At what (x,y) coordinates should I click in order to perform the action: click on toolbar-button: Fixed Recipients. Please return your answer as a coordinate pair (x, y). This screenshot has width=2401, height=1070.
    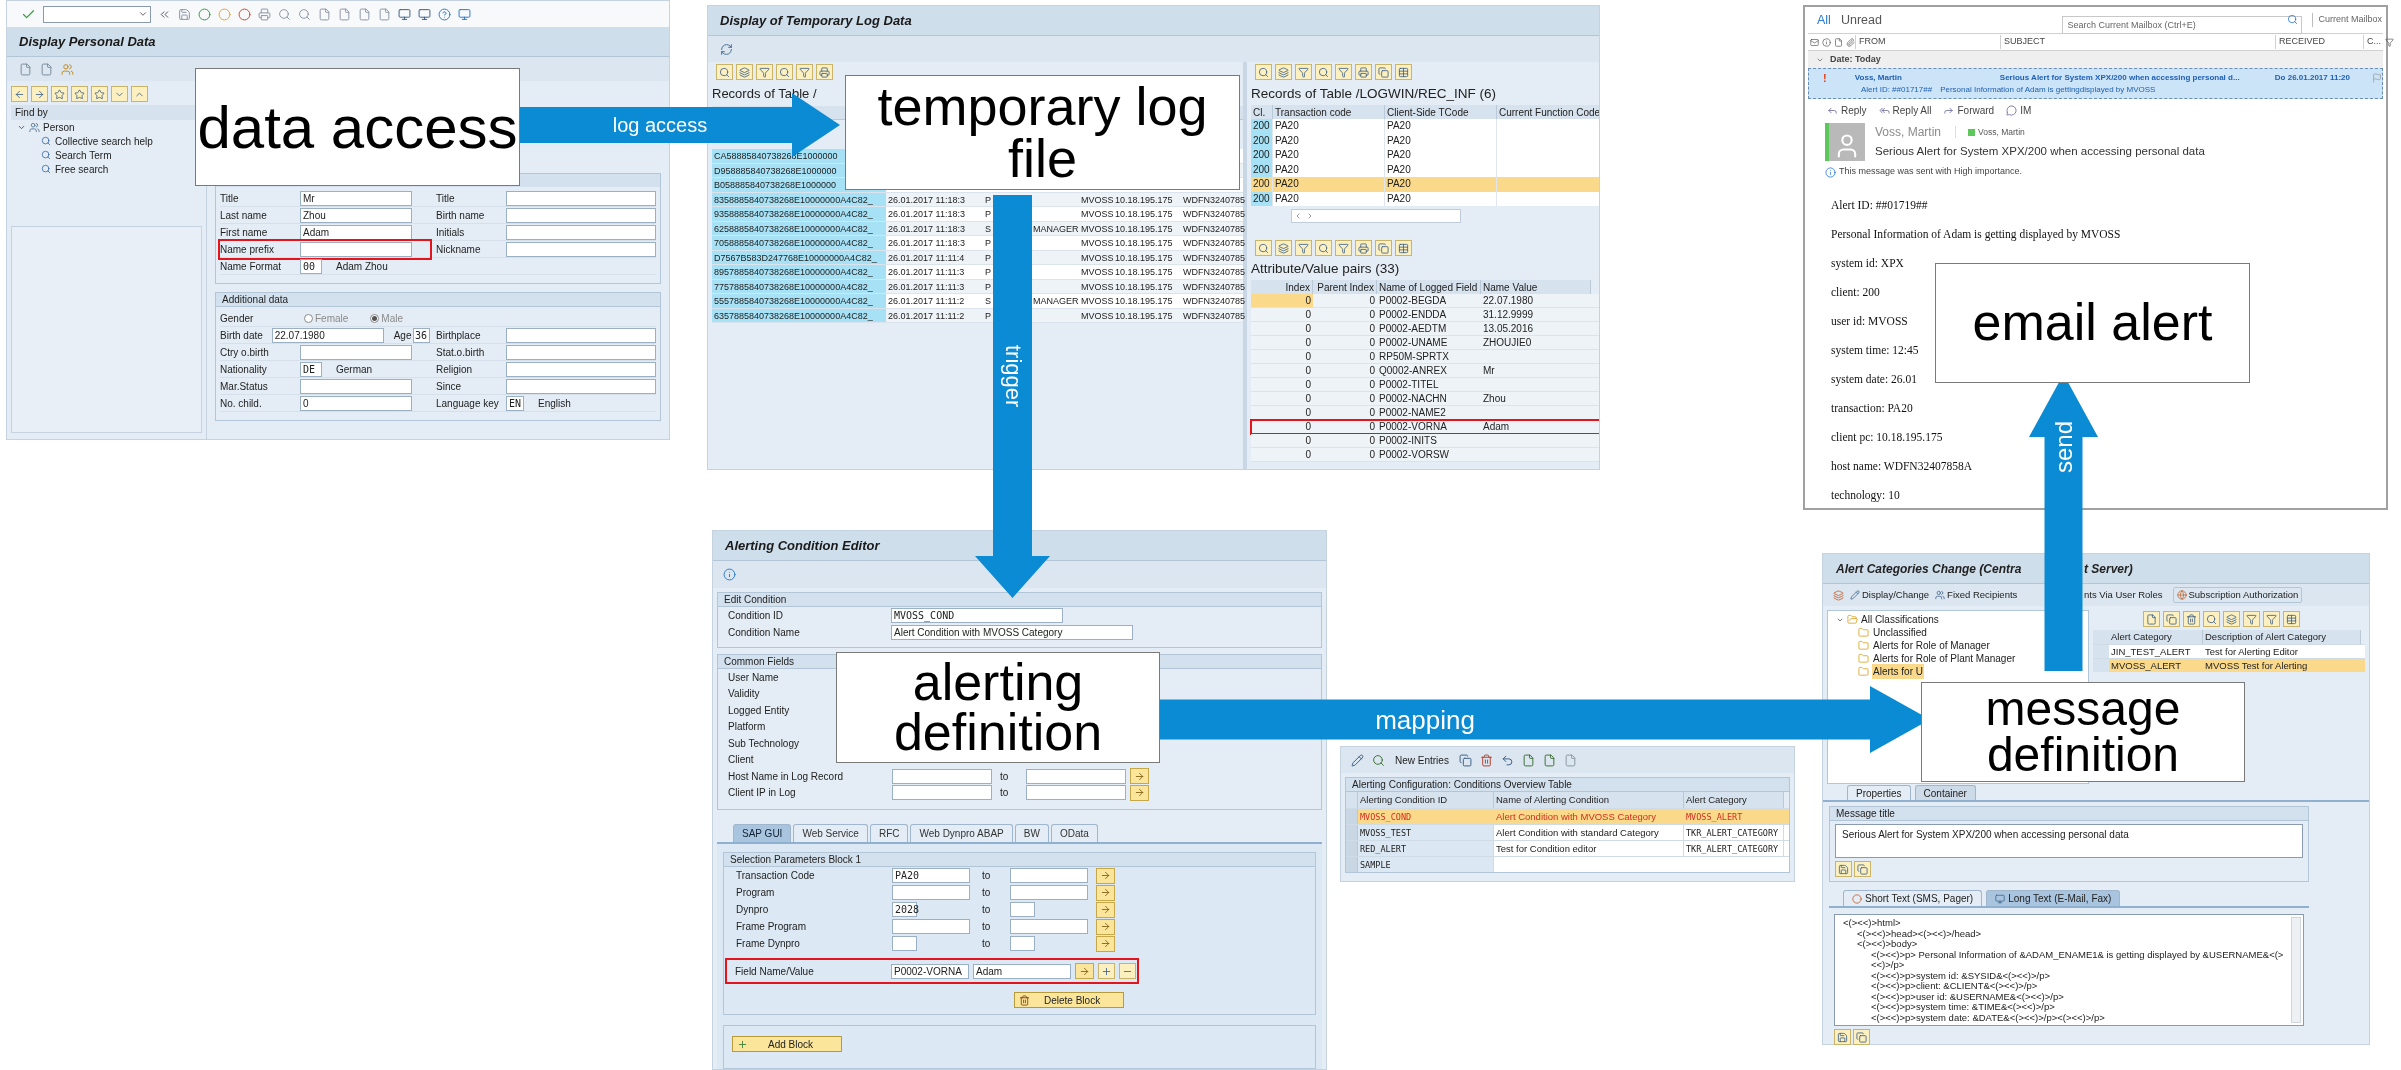
    Looking at the image, I should click on (1976, 595).